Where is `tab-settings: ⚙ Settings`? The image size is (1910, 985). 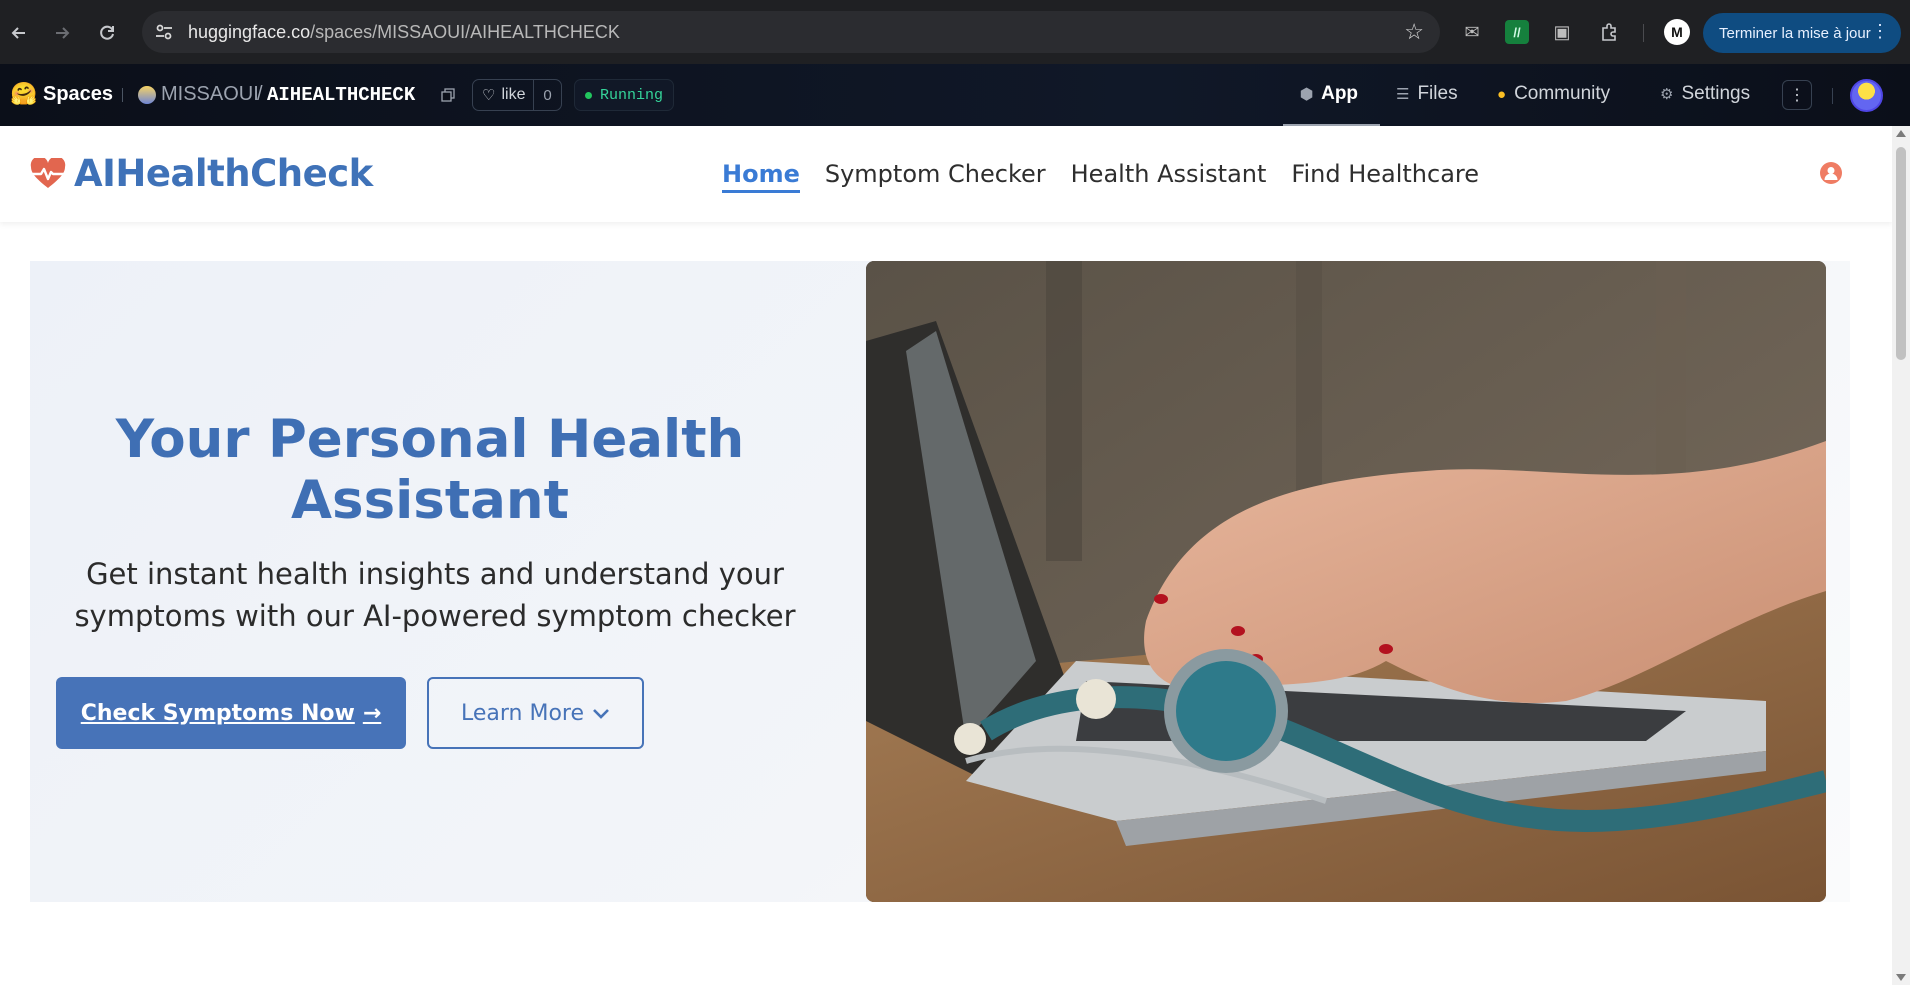 tab-settings: ⚙ Settings is located at coordinates (1705, 94).